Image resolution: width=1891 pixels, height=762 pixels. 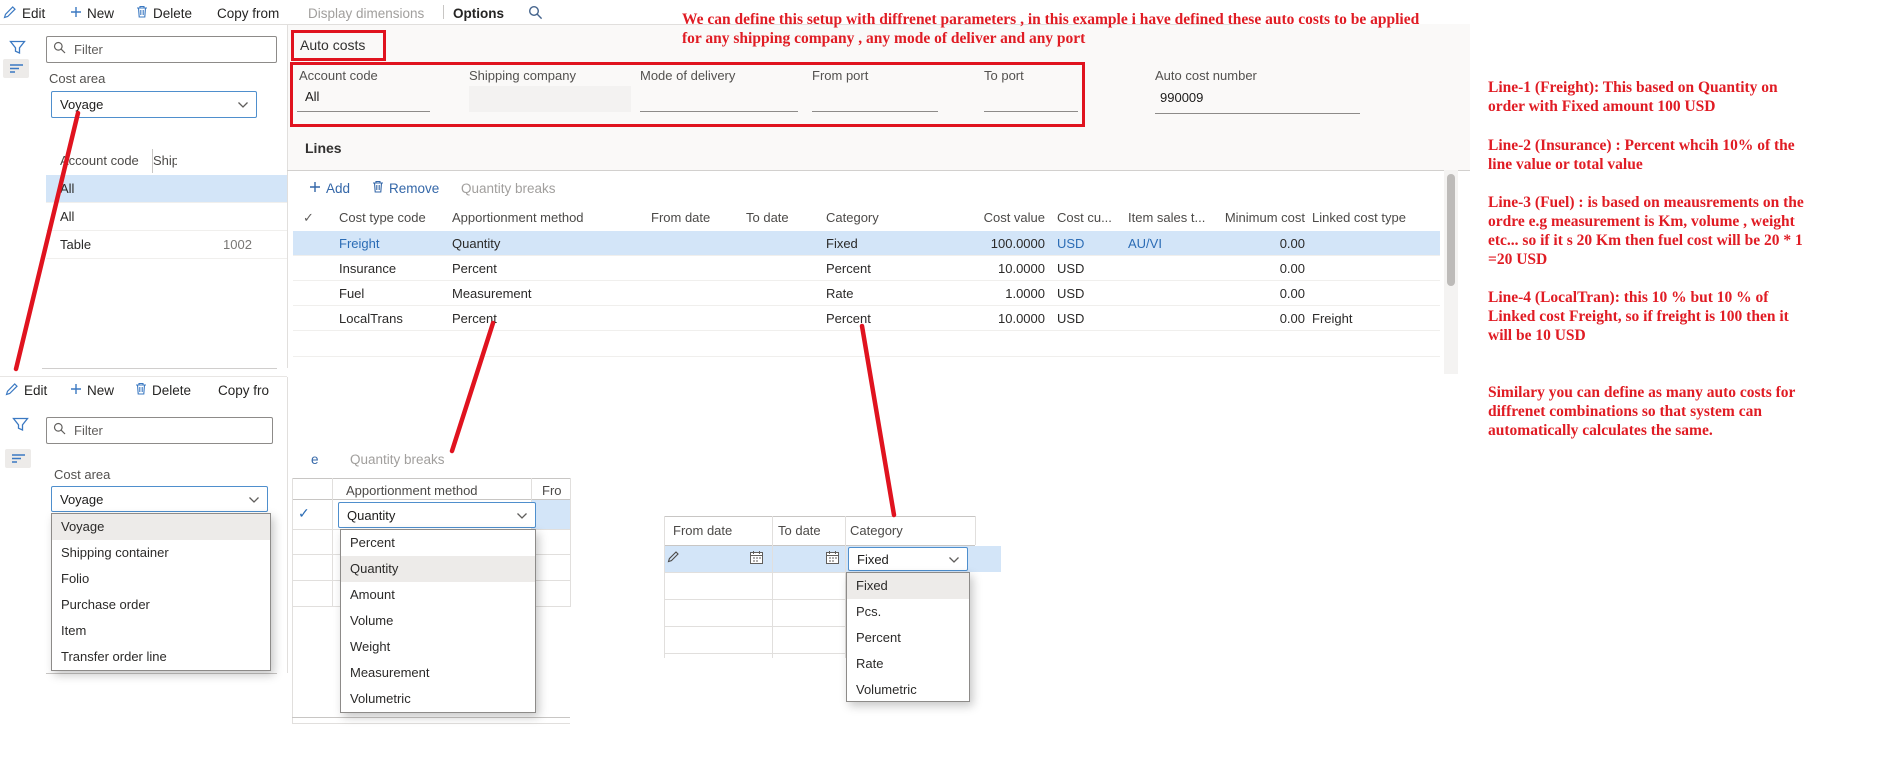 I want to click on dropdown-option: Transfer order line, so click(x=161, y=657).